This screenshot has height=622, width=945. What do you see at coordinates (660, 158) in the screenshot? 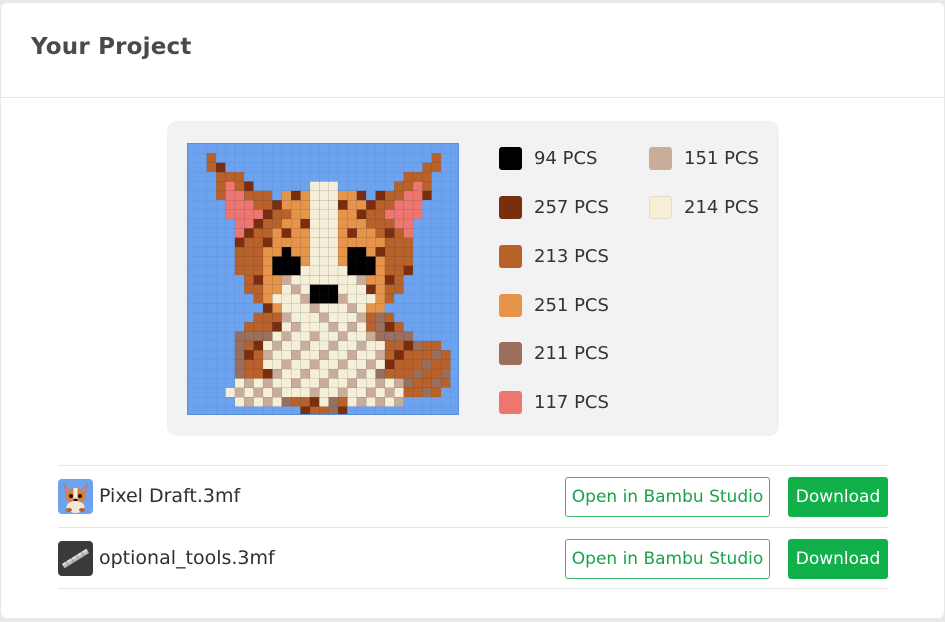
I see `swatch-chip` at bounding box center [660, 158].